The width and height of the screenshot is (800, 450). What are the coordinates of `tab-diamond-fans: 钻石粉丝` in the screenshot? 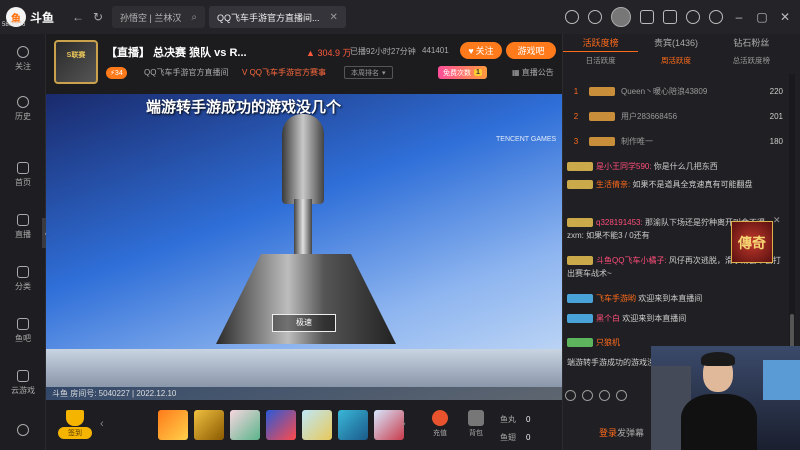 It's located at (751, 43).